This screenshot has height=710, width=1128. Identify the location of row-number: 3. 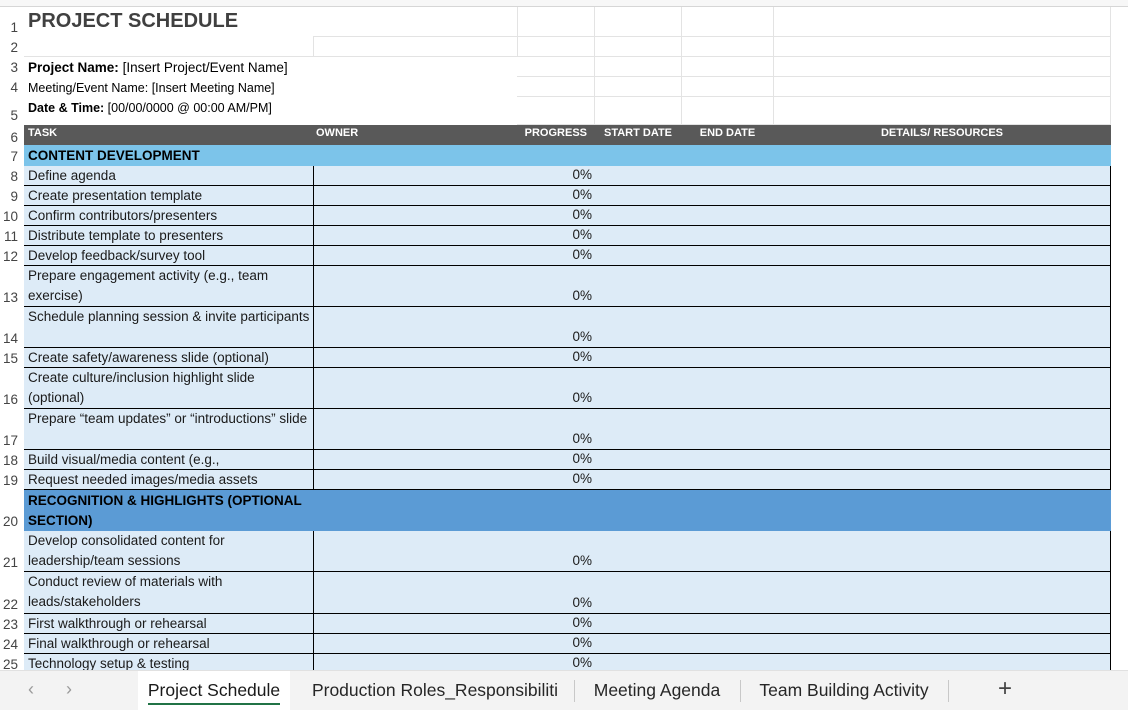
(12, 67).